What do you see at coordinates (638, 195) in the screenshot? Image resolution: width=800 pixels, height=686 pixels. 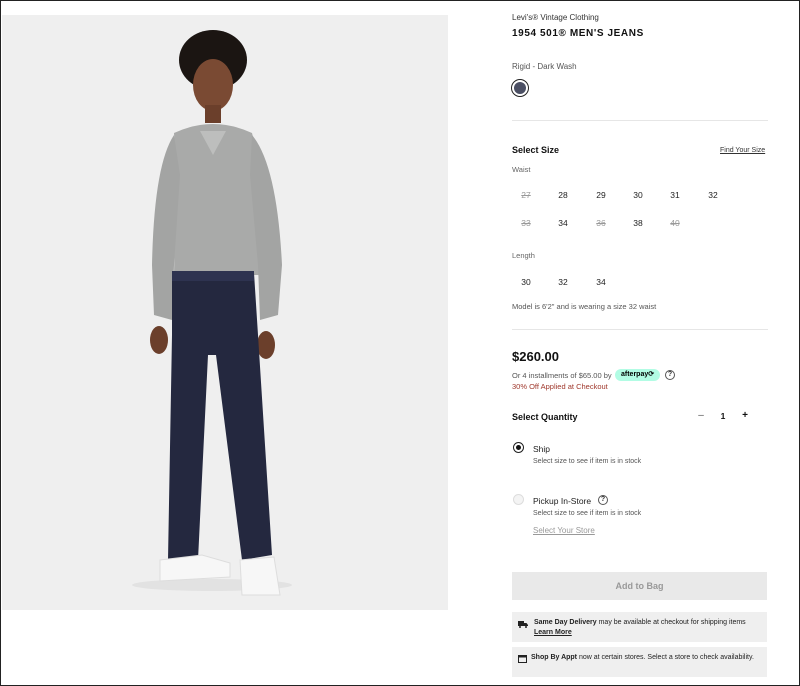 I see `waist-option-30: 30` at bounding box center [638, 195].